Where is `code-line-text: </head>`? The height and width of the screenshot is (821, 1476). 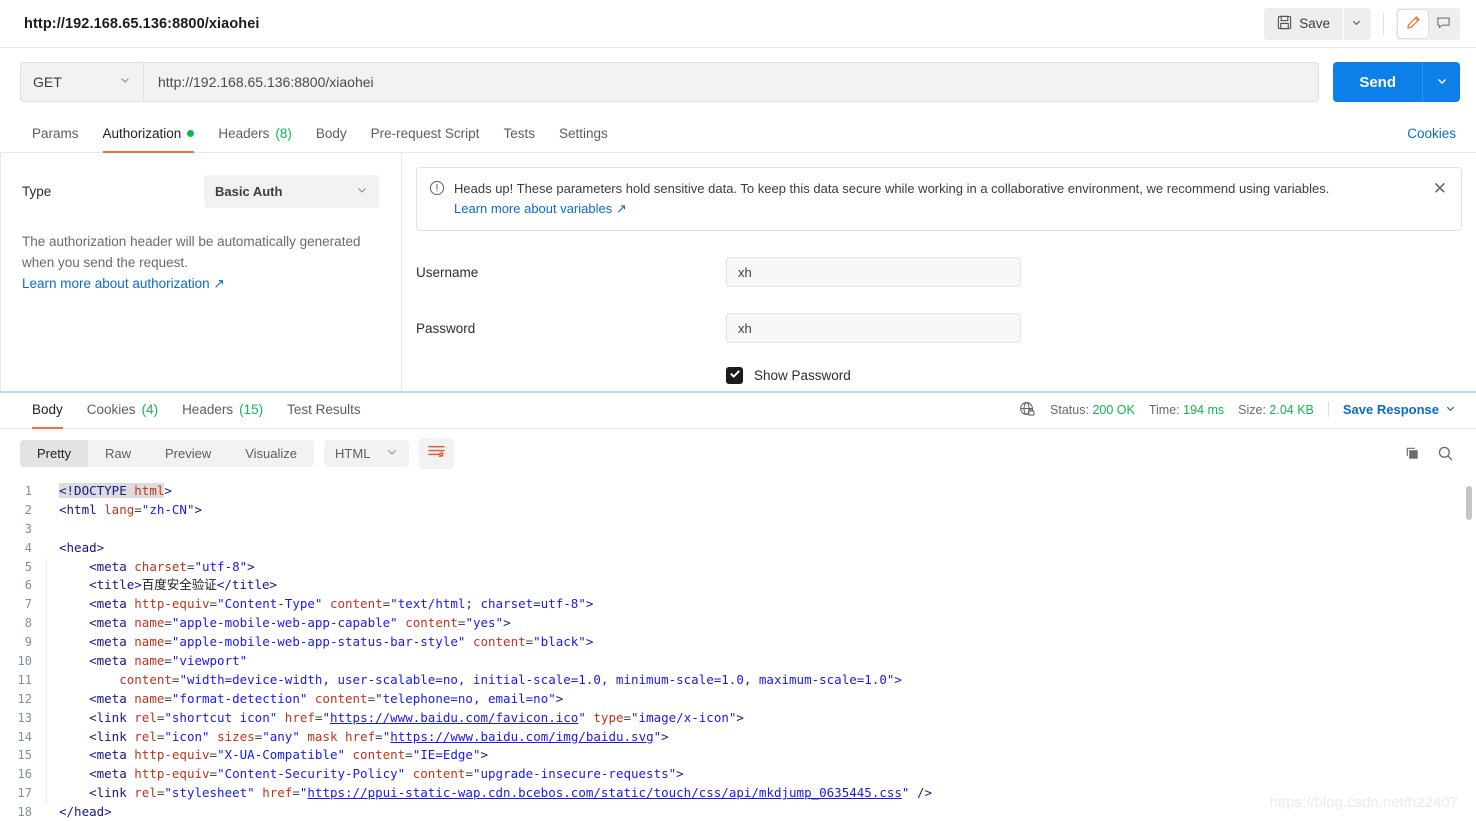
code-line-text: </head> is located at coordinates (85, 812).